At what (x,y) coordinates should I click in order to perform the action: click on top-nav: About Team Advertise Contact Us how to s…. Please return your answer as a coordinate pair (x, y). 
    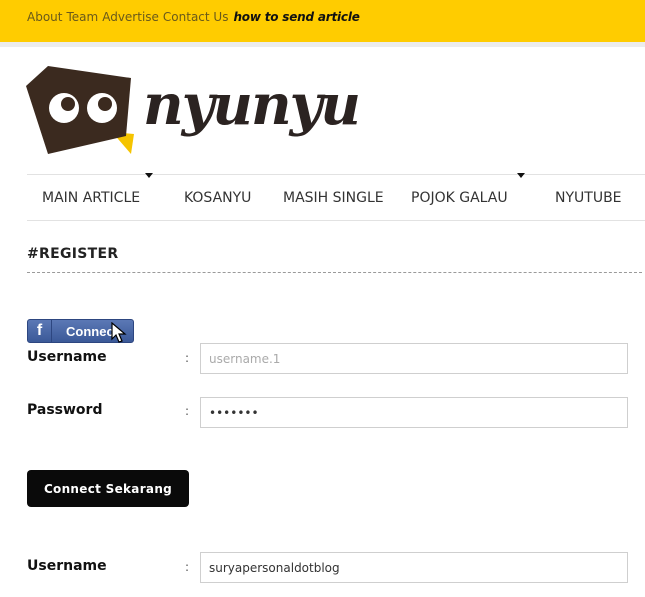
    Looking at the image, I should click on (195, 17).